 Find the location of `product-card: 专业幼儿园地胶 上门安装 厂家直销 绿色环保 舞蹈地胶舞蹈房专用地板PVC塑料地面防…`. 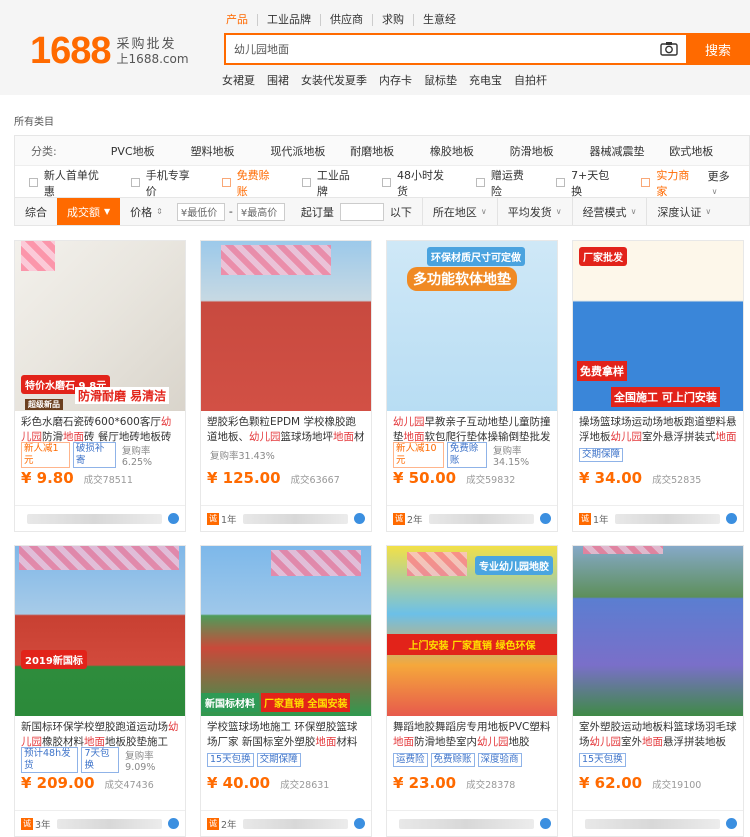

product-card: 专业幼儿园地胶 上门安装 厂家直销 绿色环保 舞蹈地胶舞蹈房专用地板PVC塑料地面防… is located at coordinates (472, 691).